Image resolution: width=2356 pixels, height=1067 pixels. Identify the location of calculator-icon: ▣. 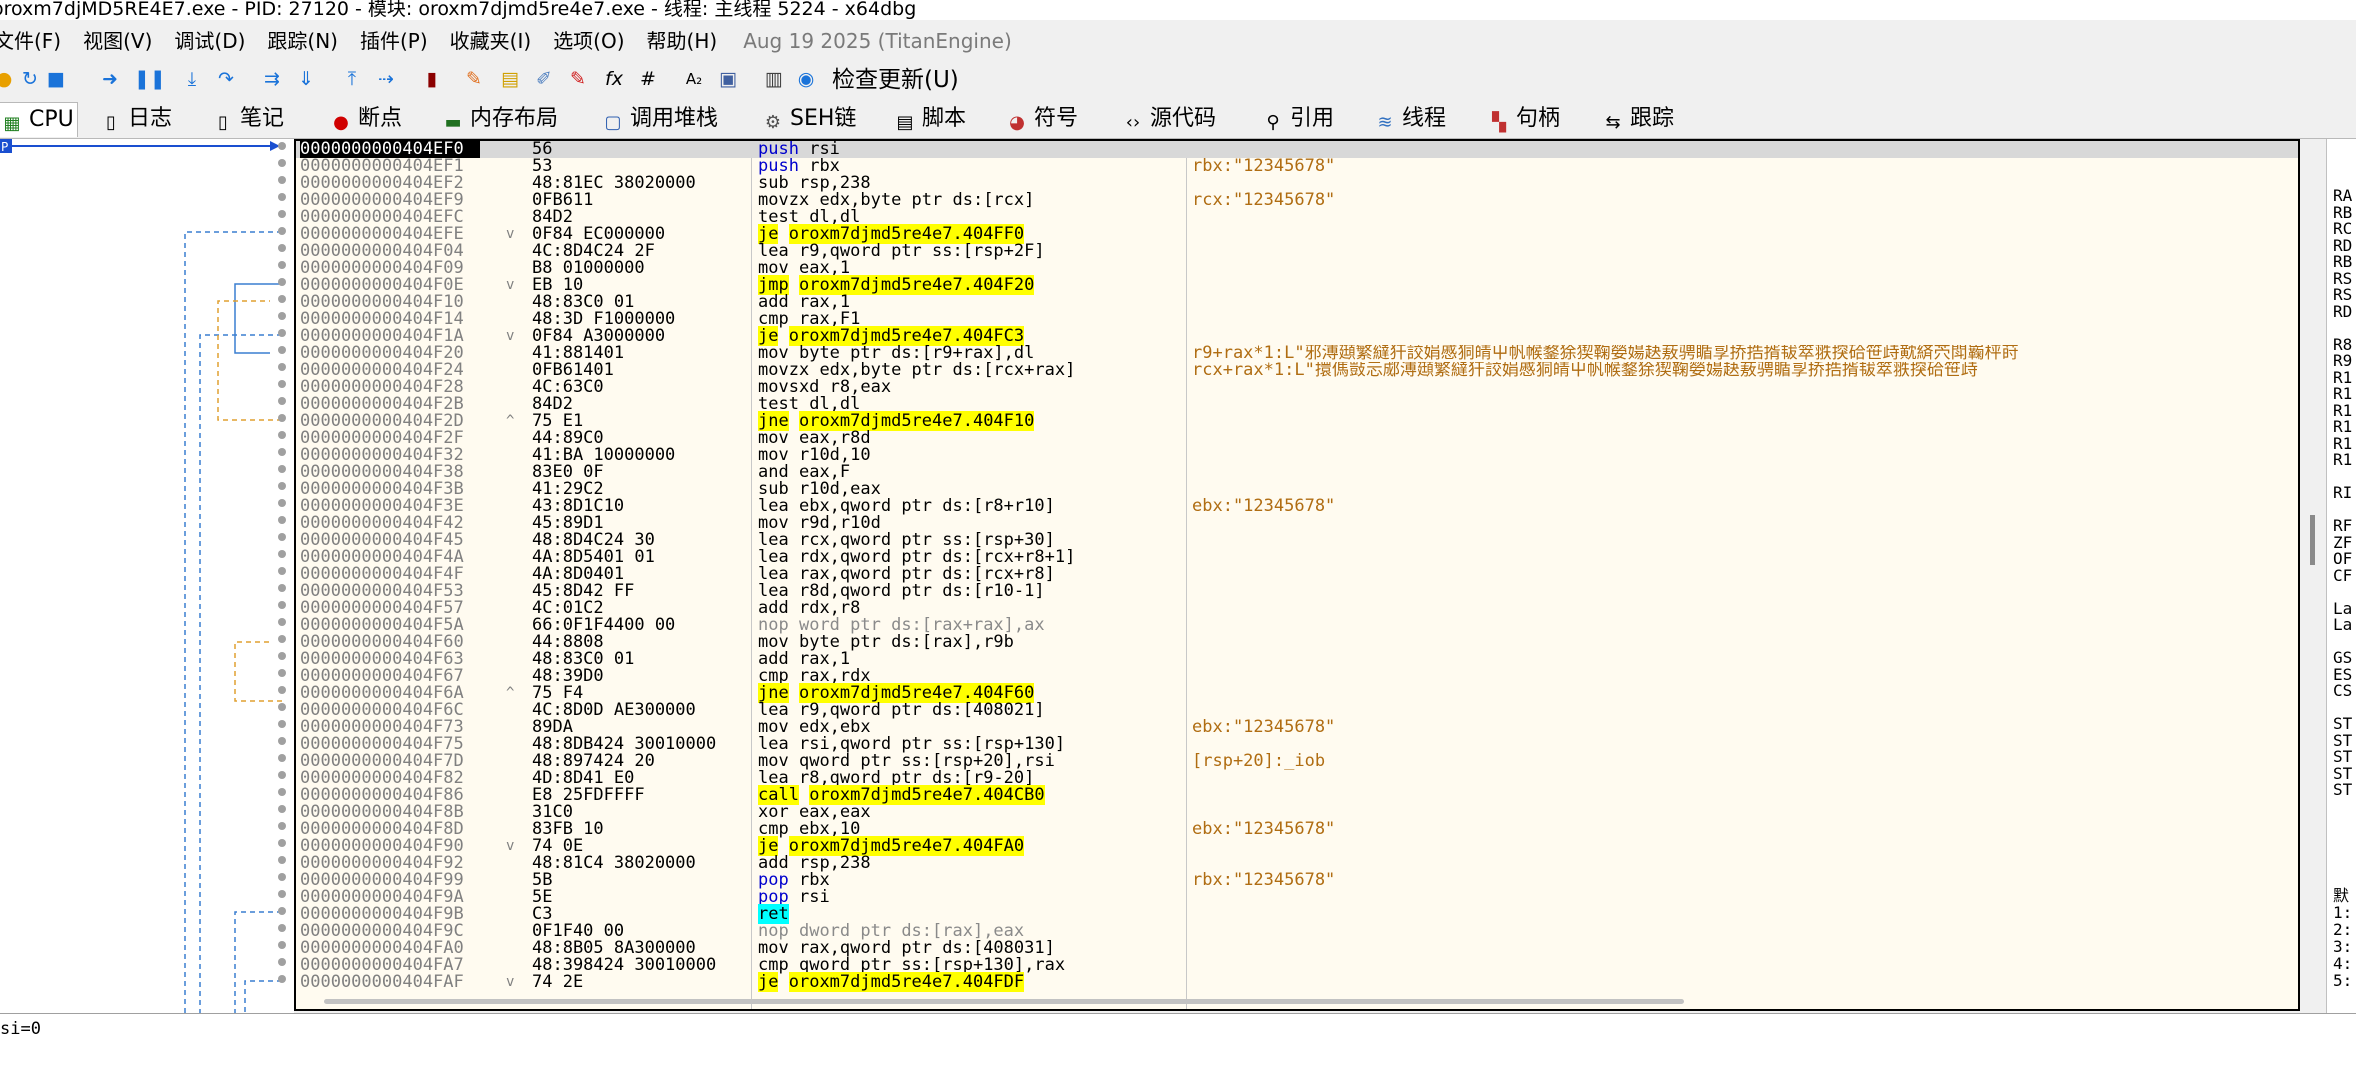
(728, 79).